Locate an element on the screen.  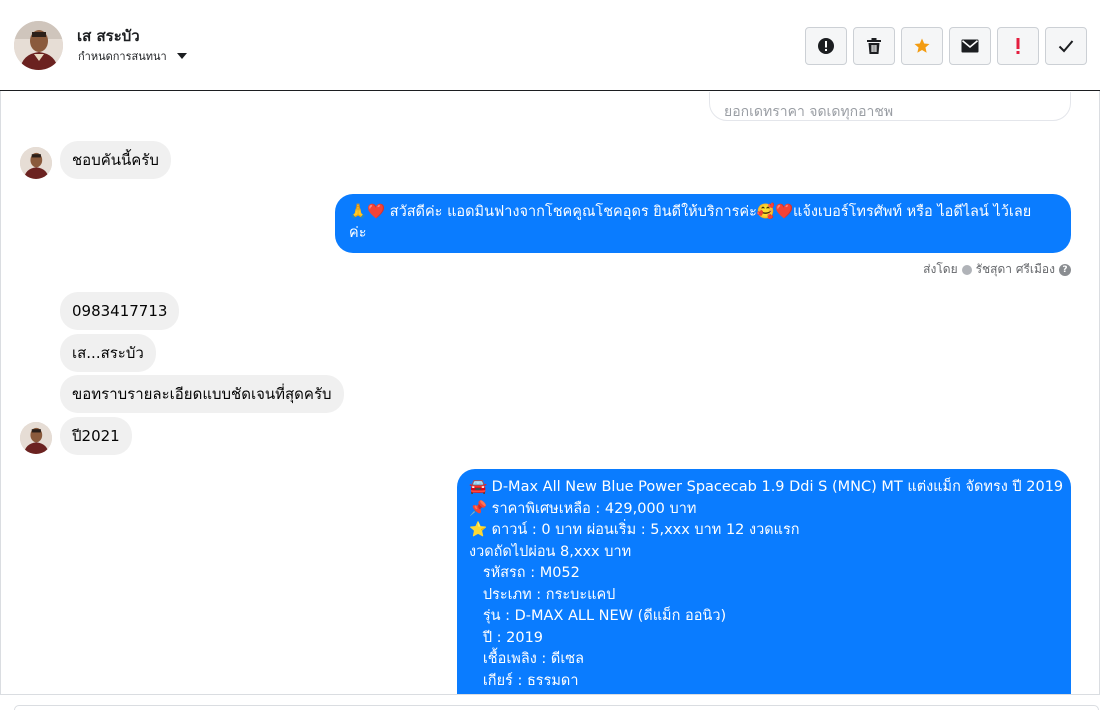
message-text: เชื้อเพลิง : ดีเซล is located at coordinates (527, 659).